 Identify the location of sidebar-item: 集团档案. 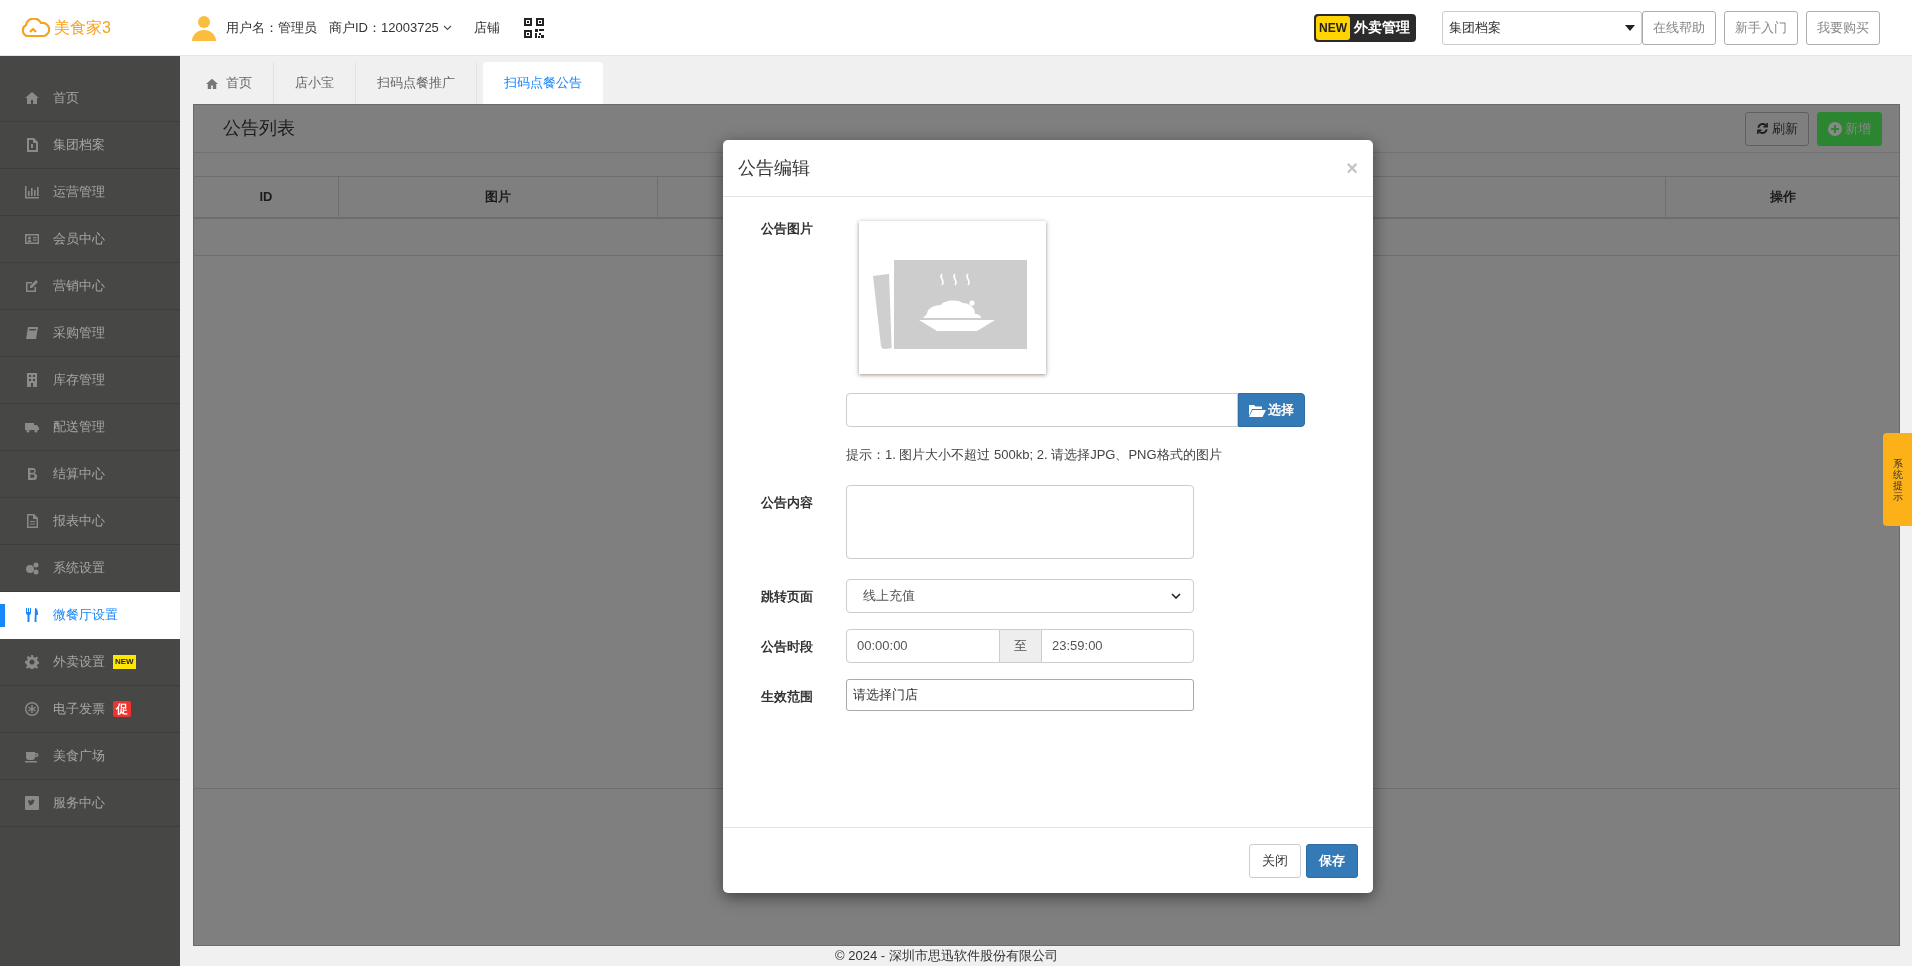
(90, 145).